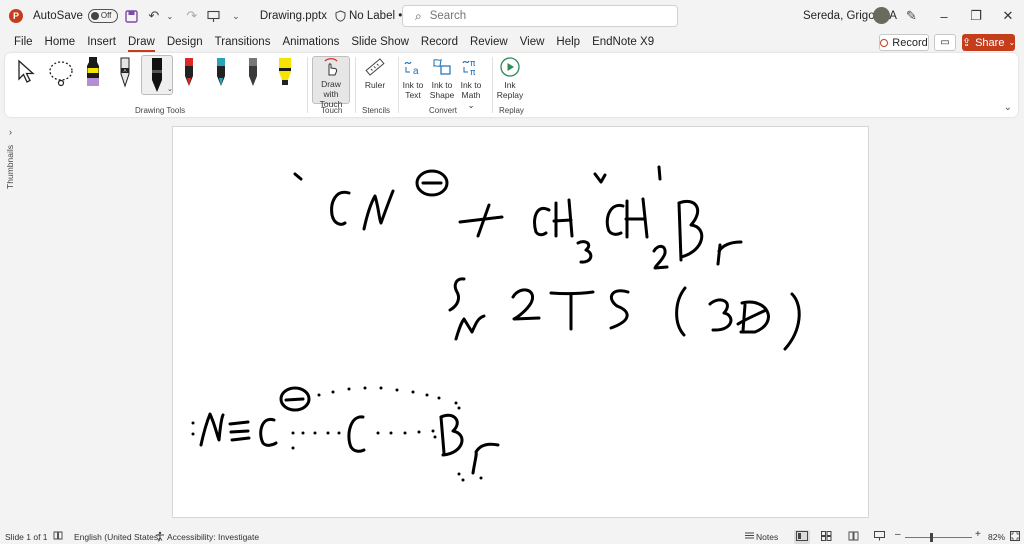 This screenshot has height=544, width=1024. I want to click on slide-count: Slide 1 of 1, so click(26, 537).